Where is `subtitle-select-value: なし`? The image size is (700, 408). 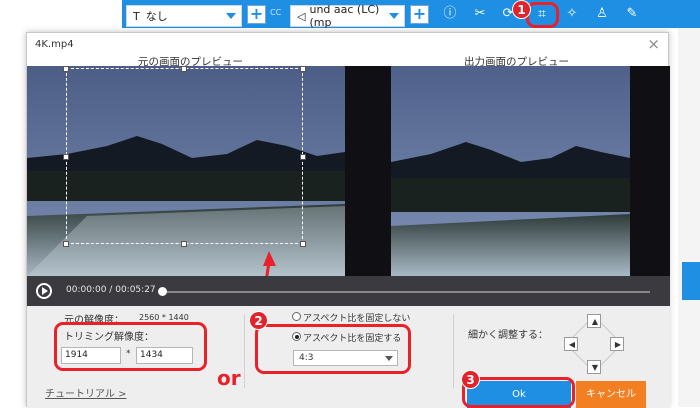
subtitle-select-value: なし is located at coordinates (156, 16).